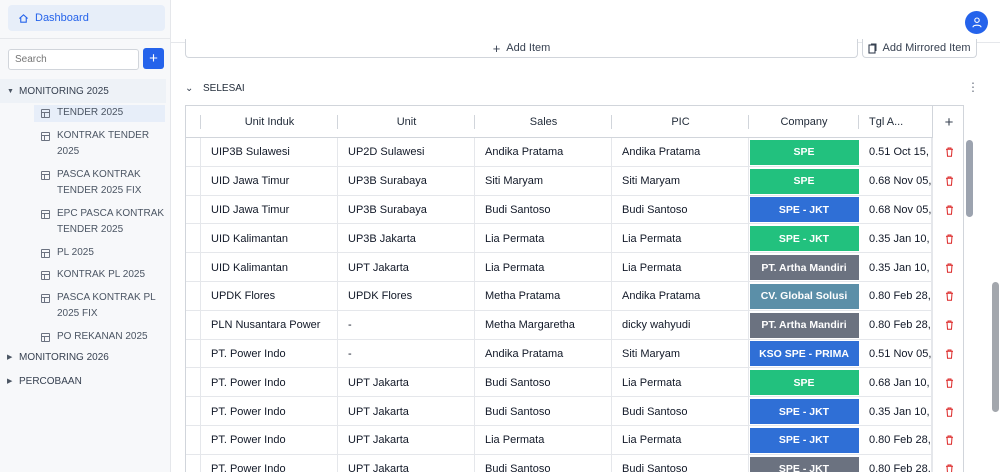 The width and height of the screenshot is (1000, 472). Describe the element at coordinates (85, 357) in the screenshot. I see `folder-monitoring-2026: ▶ MONITORING 2026` at that location.